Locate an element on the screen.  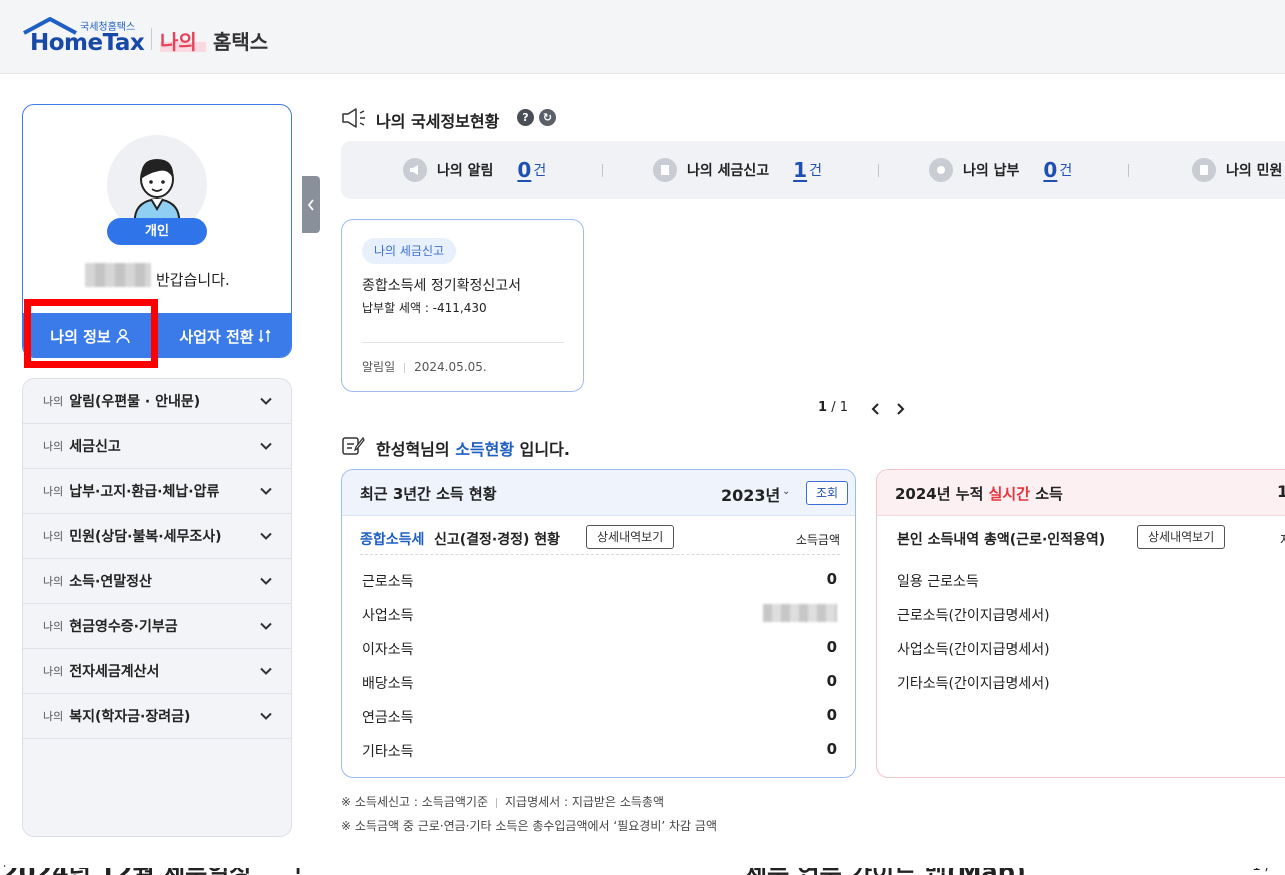
income-row: 배당소득 0 is located at coordinates (599, 682).